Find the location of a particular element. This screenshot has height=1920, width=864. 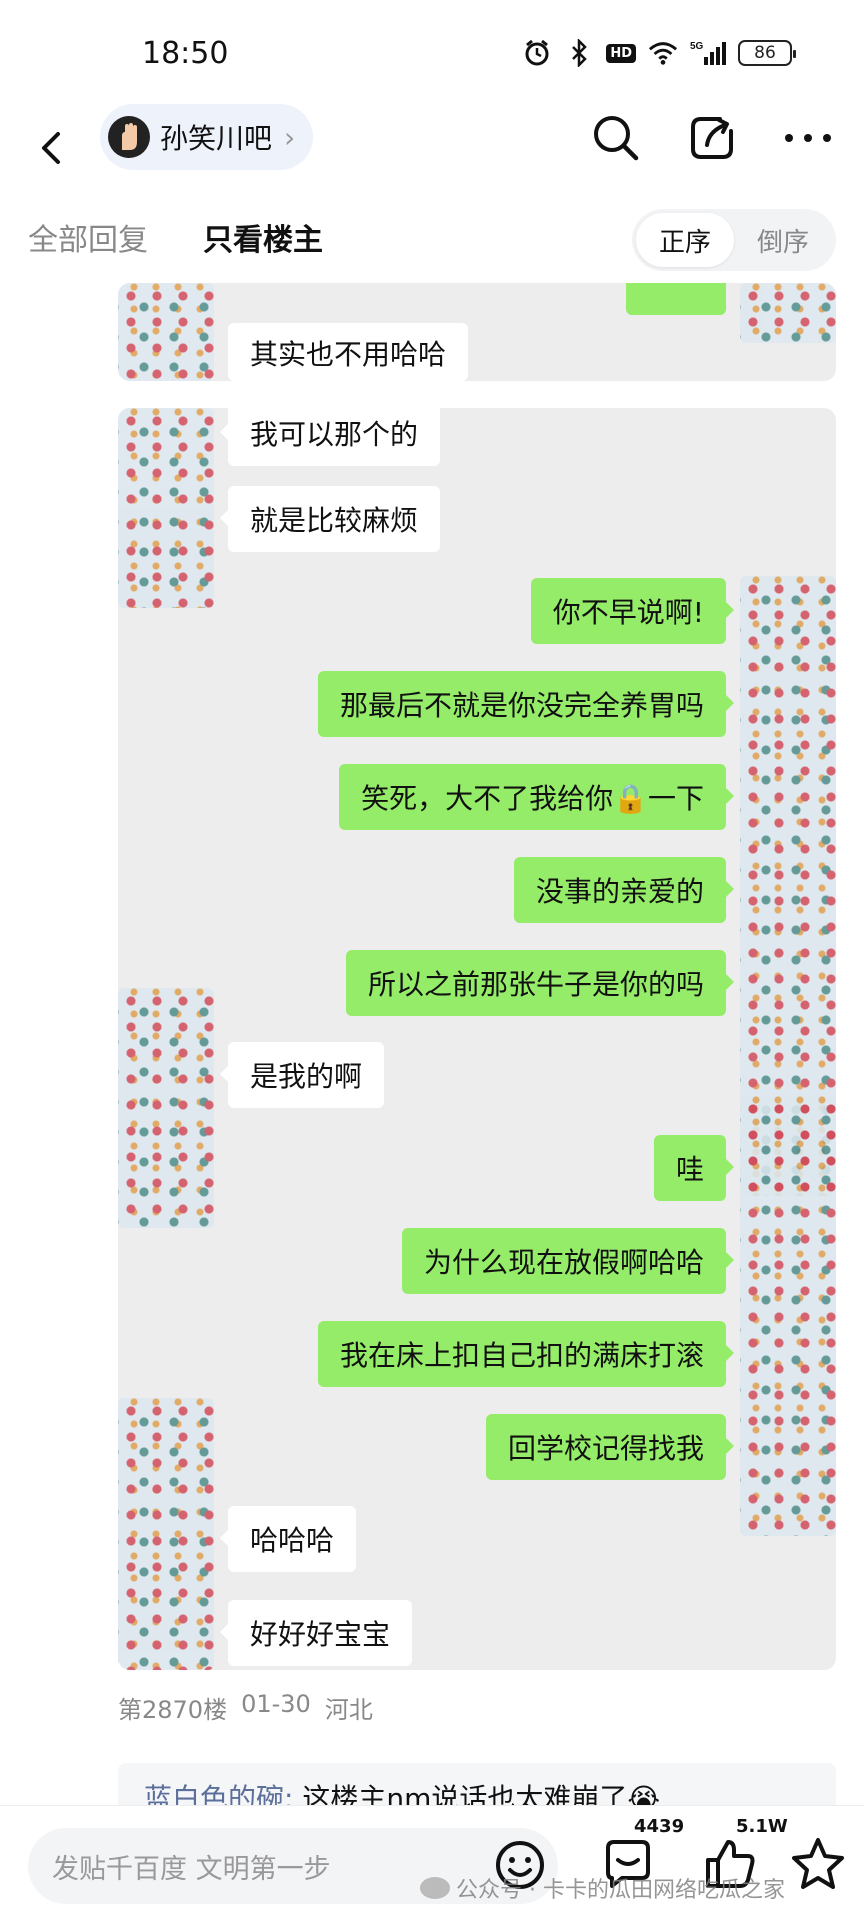

post-meta: 第2870楼 01-30 河北 is located at coordinates (245, 1707).